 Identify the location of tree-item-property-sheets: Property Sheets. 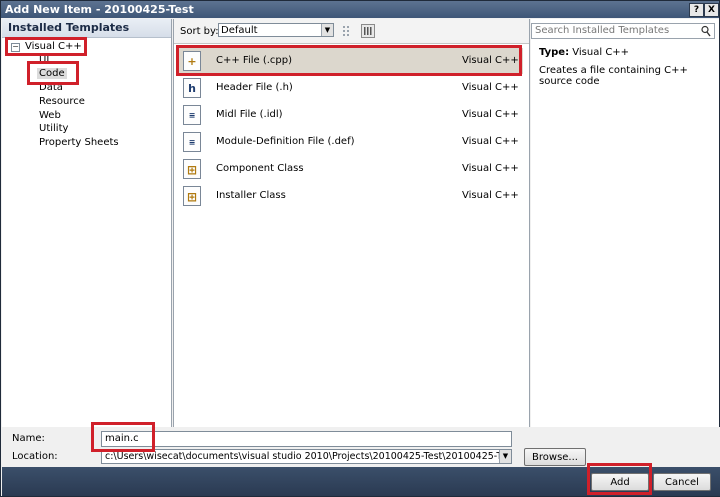
(79, 142).